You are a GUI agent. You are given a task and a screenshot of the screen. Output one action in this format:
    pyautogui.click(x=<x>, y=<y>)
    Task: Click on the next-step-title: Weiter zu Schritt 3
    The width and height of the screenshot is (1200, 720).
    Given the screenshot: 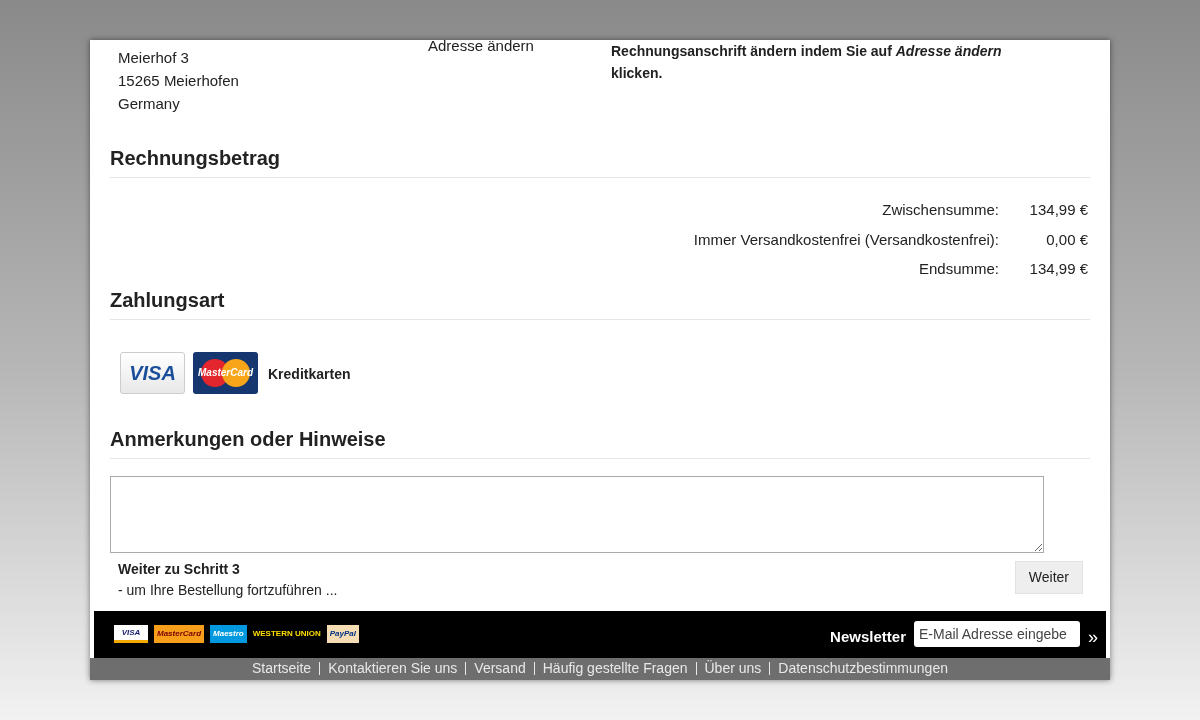 What is the action you would take?
    pyautogui.click(x=179, y=569)
    